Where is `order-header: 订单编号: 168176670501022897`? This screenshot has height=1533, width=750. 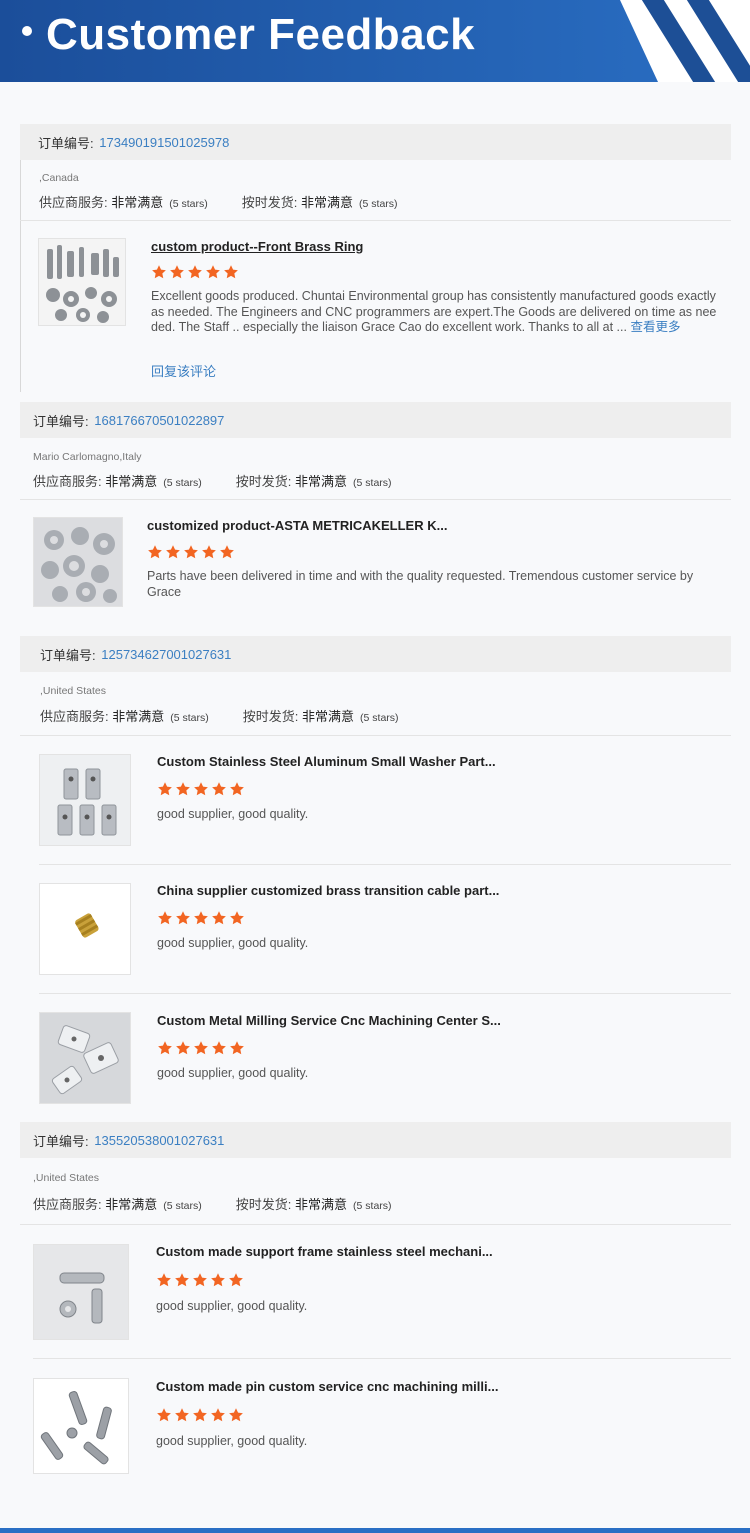
order-header: 订单编号: 168176670501022897 is located at coordinates (375, 420).